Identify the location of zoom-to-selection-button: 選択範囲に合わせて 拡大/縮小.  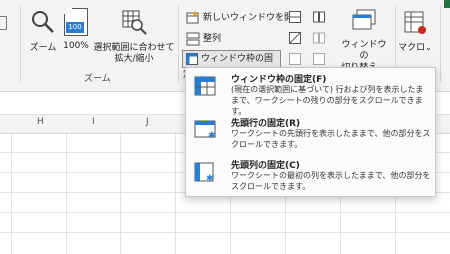
(134, 36).